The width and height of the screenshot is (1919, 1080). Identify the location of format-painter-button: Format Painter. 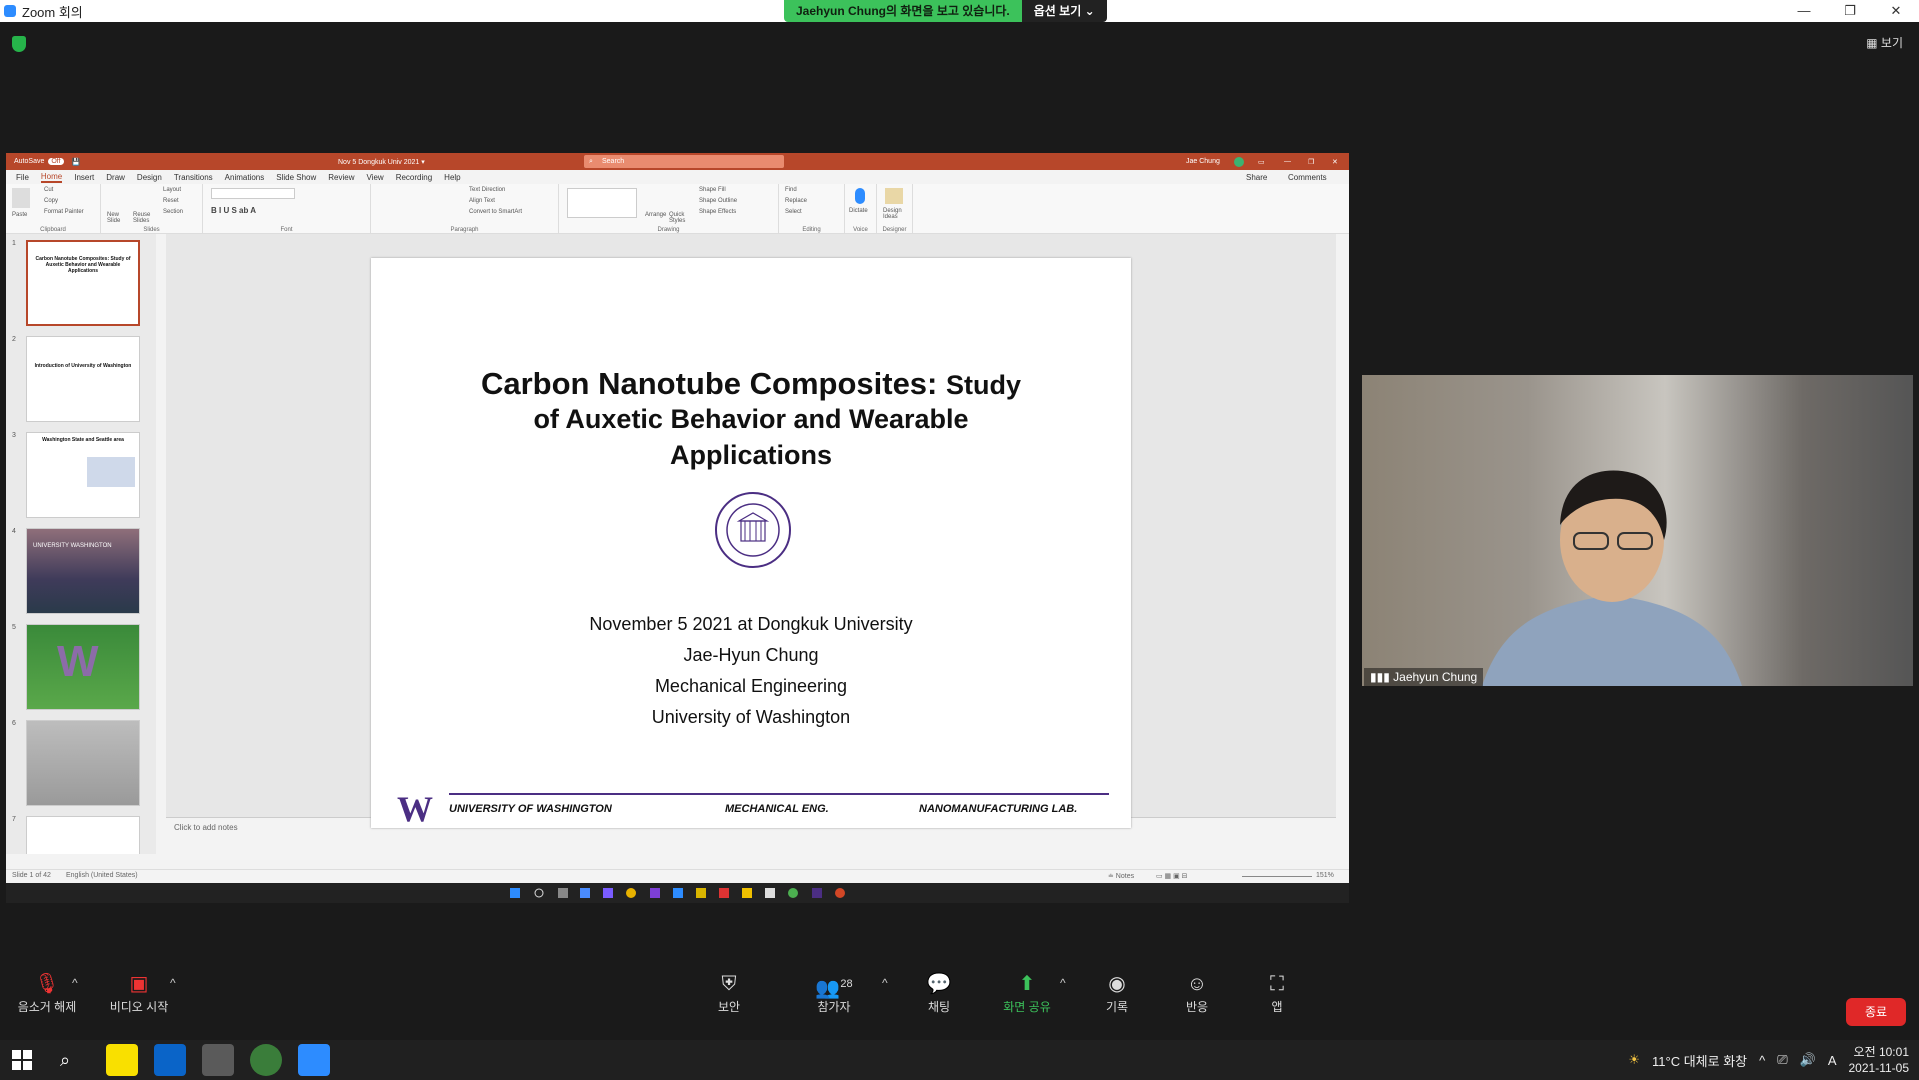
(64, 212).